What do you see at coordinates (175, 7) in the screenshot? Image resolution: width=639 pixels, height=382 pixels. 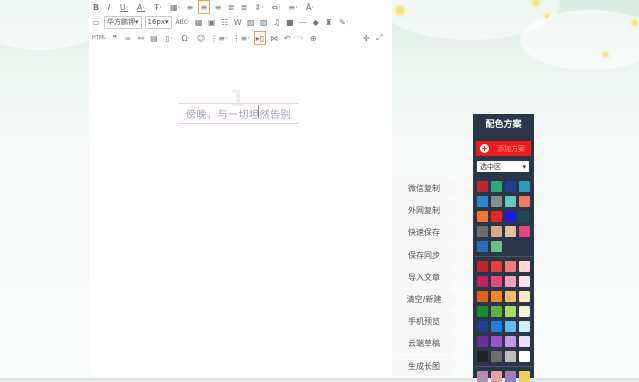 I see `table-icon: ▦·` at bounding box center [175, 7].